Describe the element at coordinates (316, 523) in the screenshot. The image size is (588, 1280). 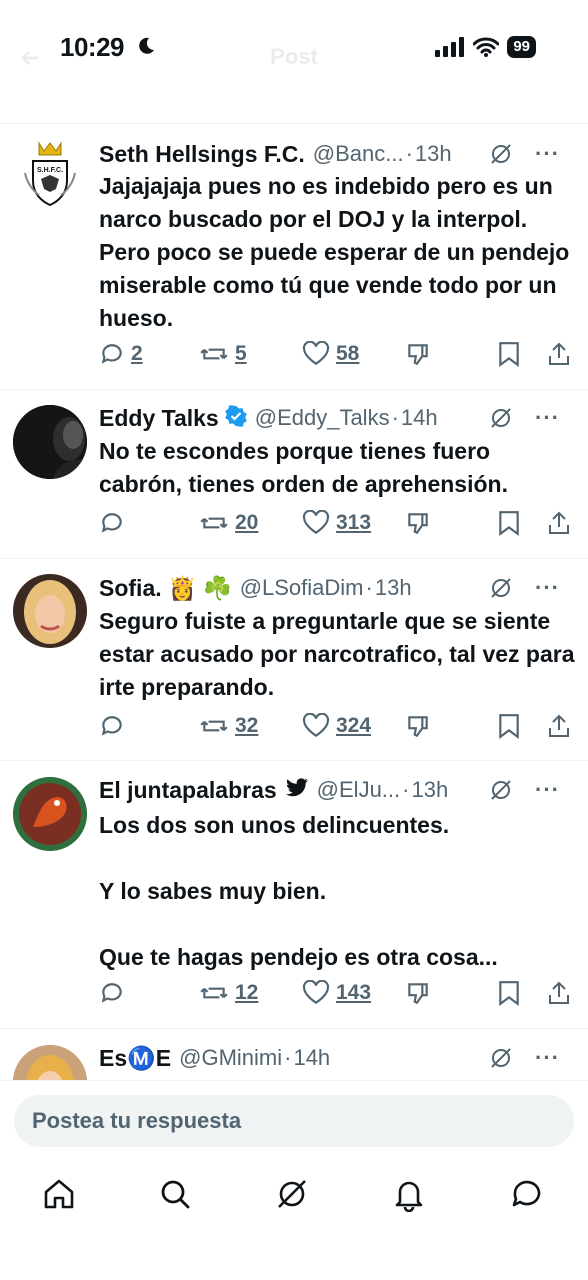
I see `heart-icon` at that location.